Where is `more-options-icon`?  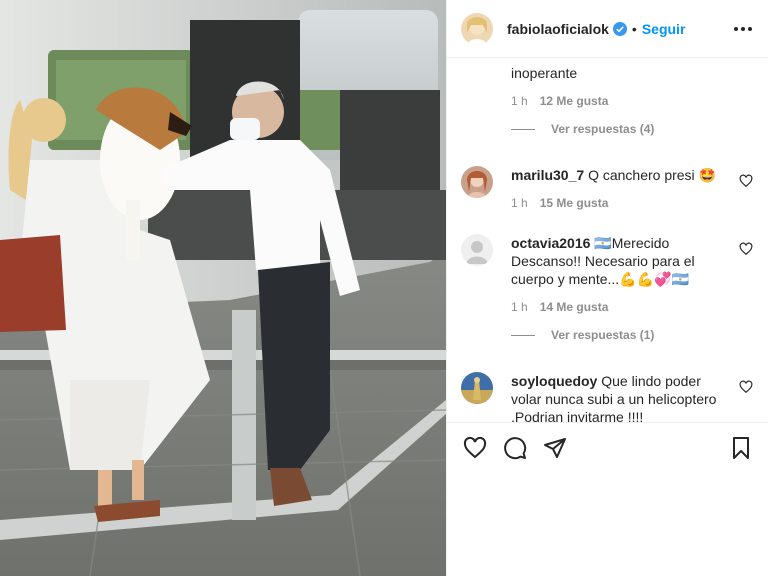
more-options-icon is located at coordinates (743, 28).